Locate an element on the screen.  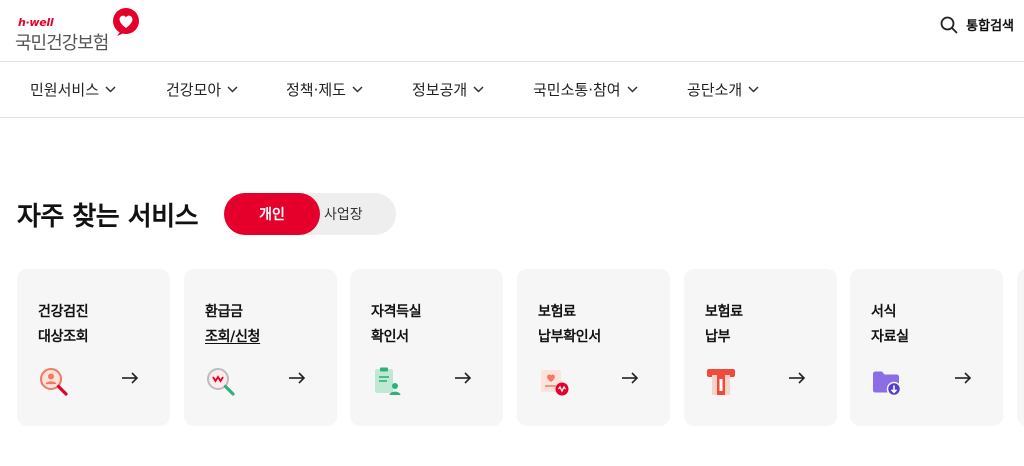
card-title-line2: 납부 is located at coordinates (718, 337).